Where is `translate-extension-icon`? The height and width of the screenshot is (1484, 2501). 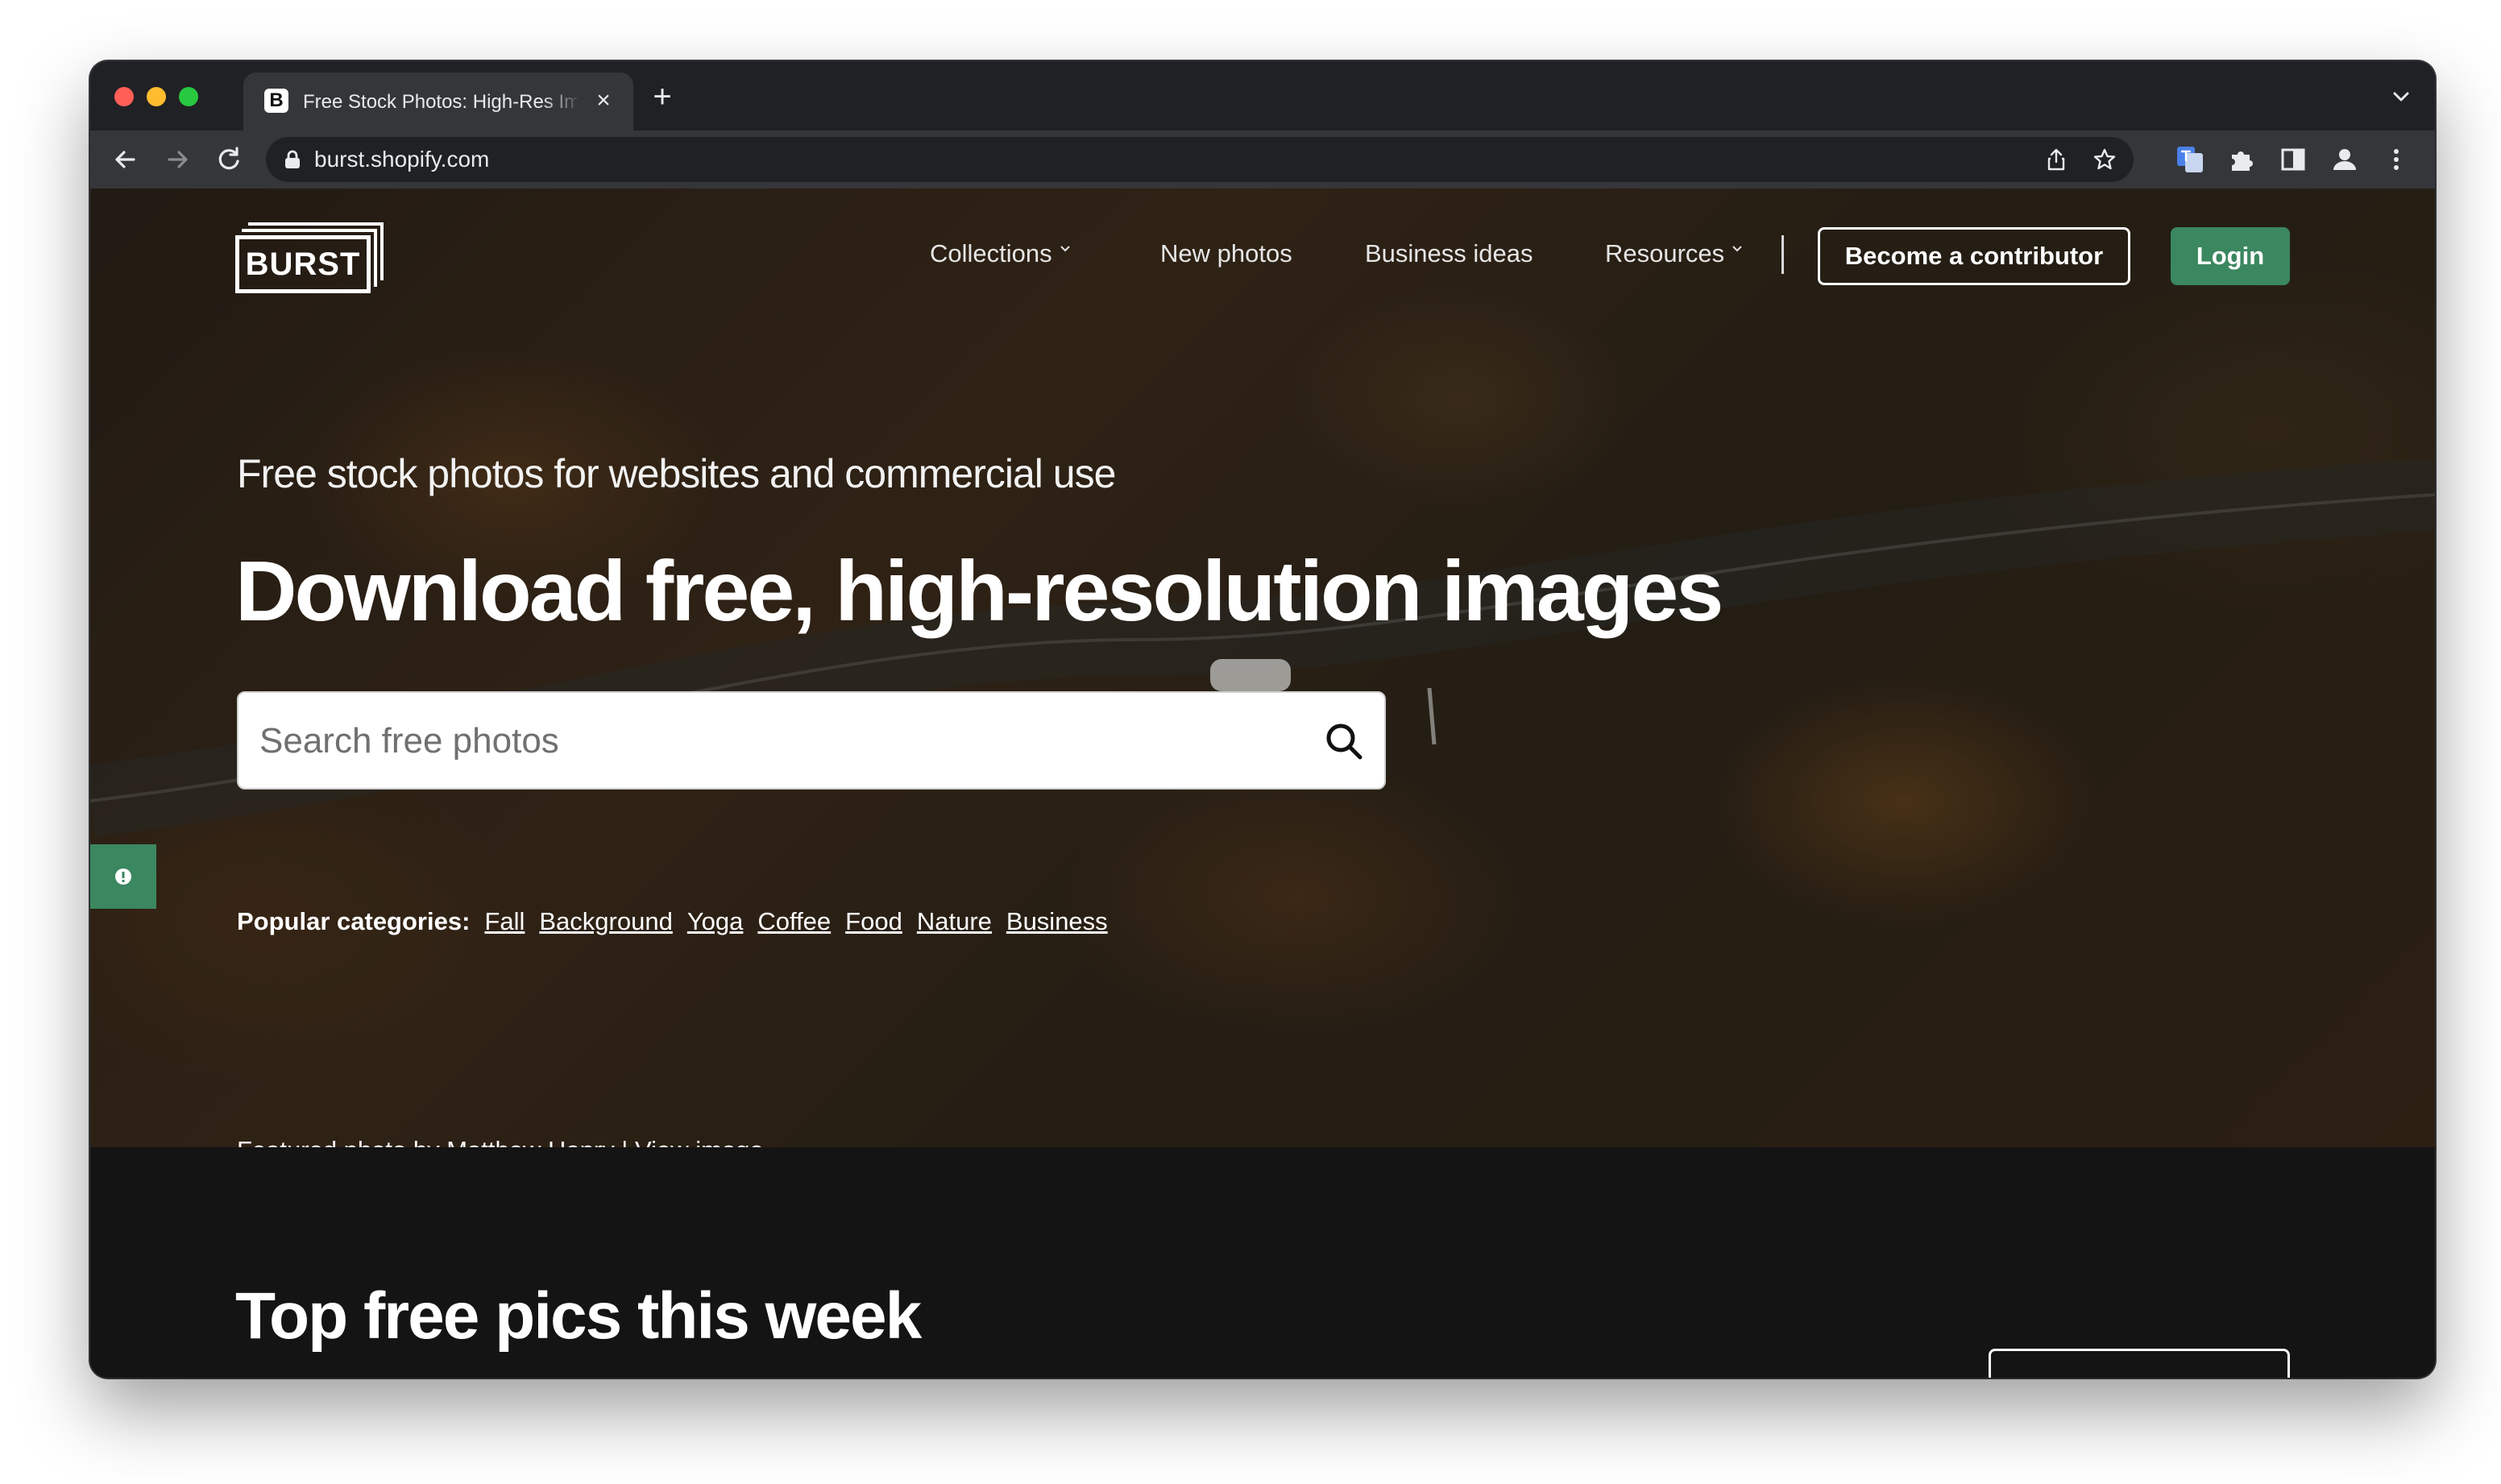 translate-extension-icon is located at coordinates (2190, 159).